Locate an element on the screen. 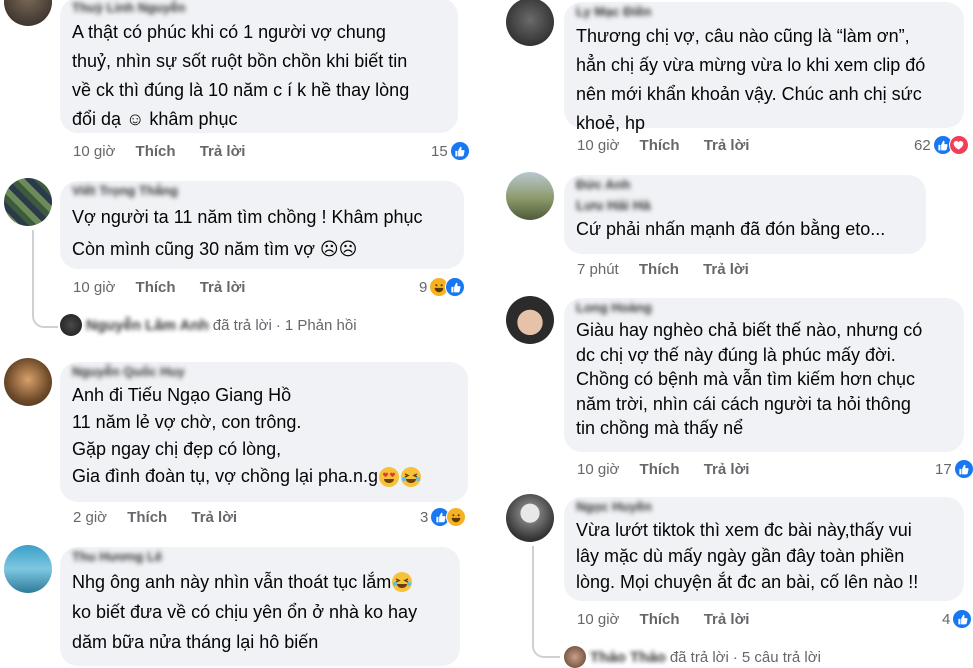 This screenshot has height=668, width=973. reaction-count: 62 is located at coordinates (922, 145).